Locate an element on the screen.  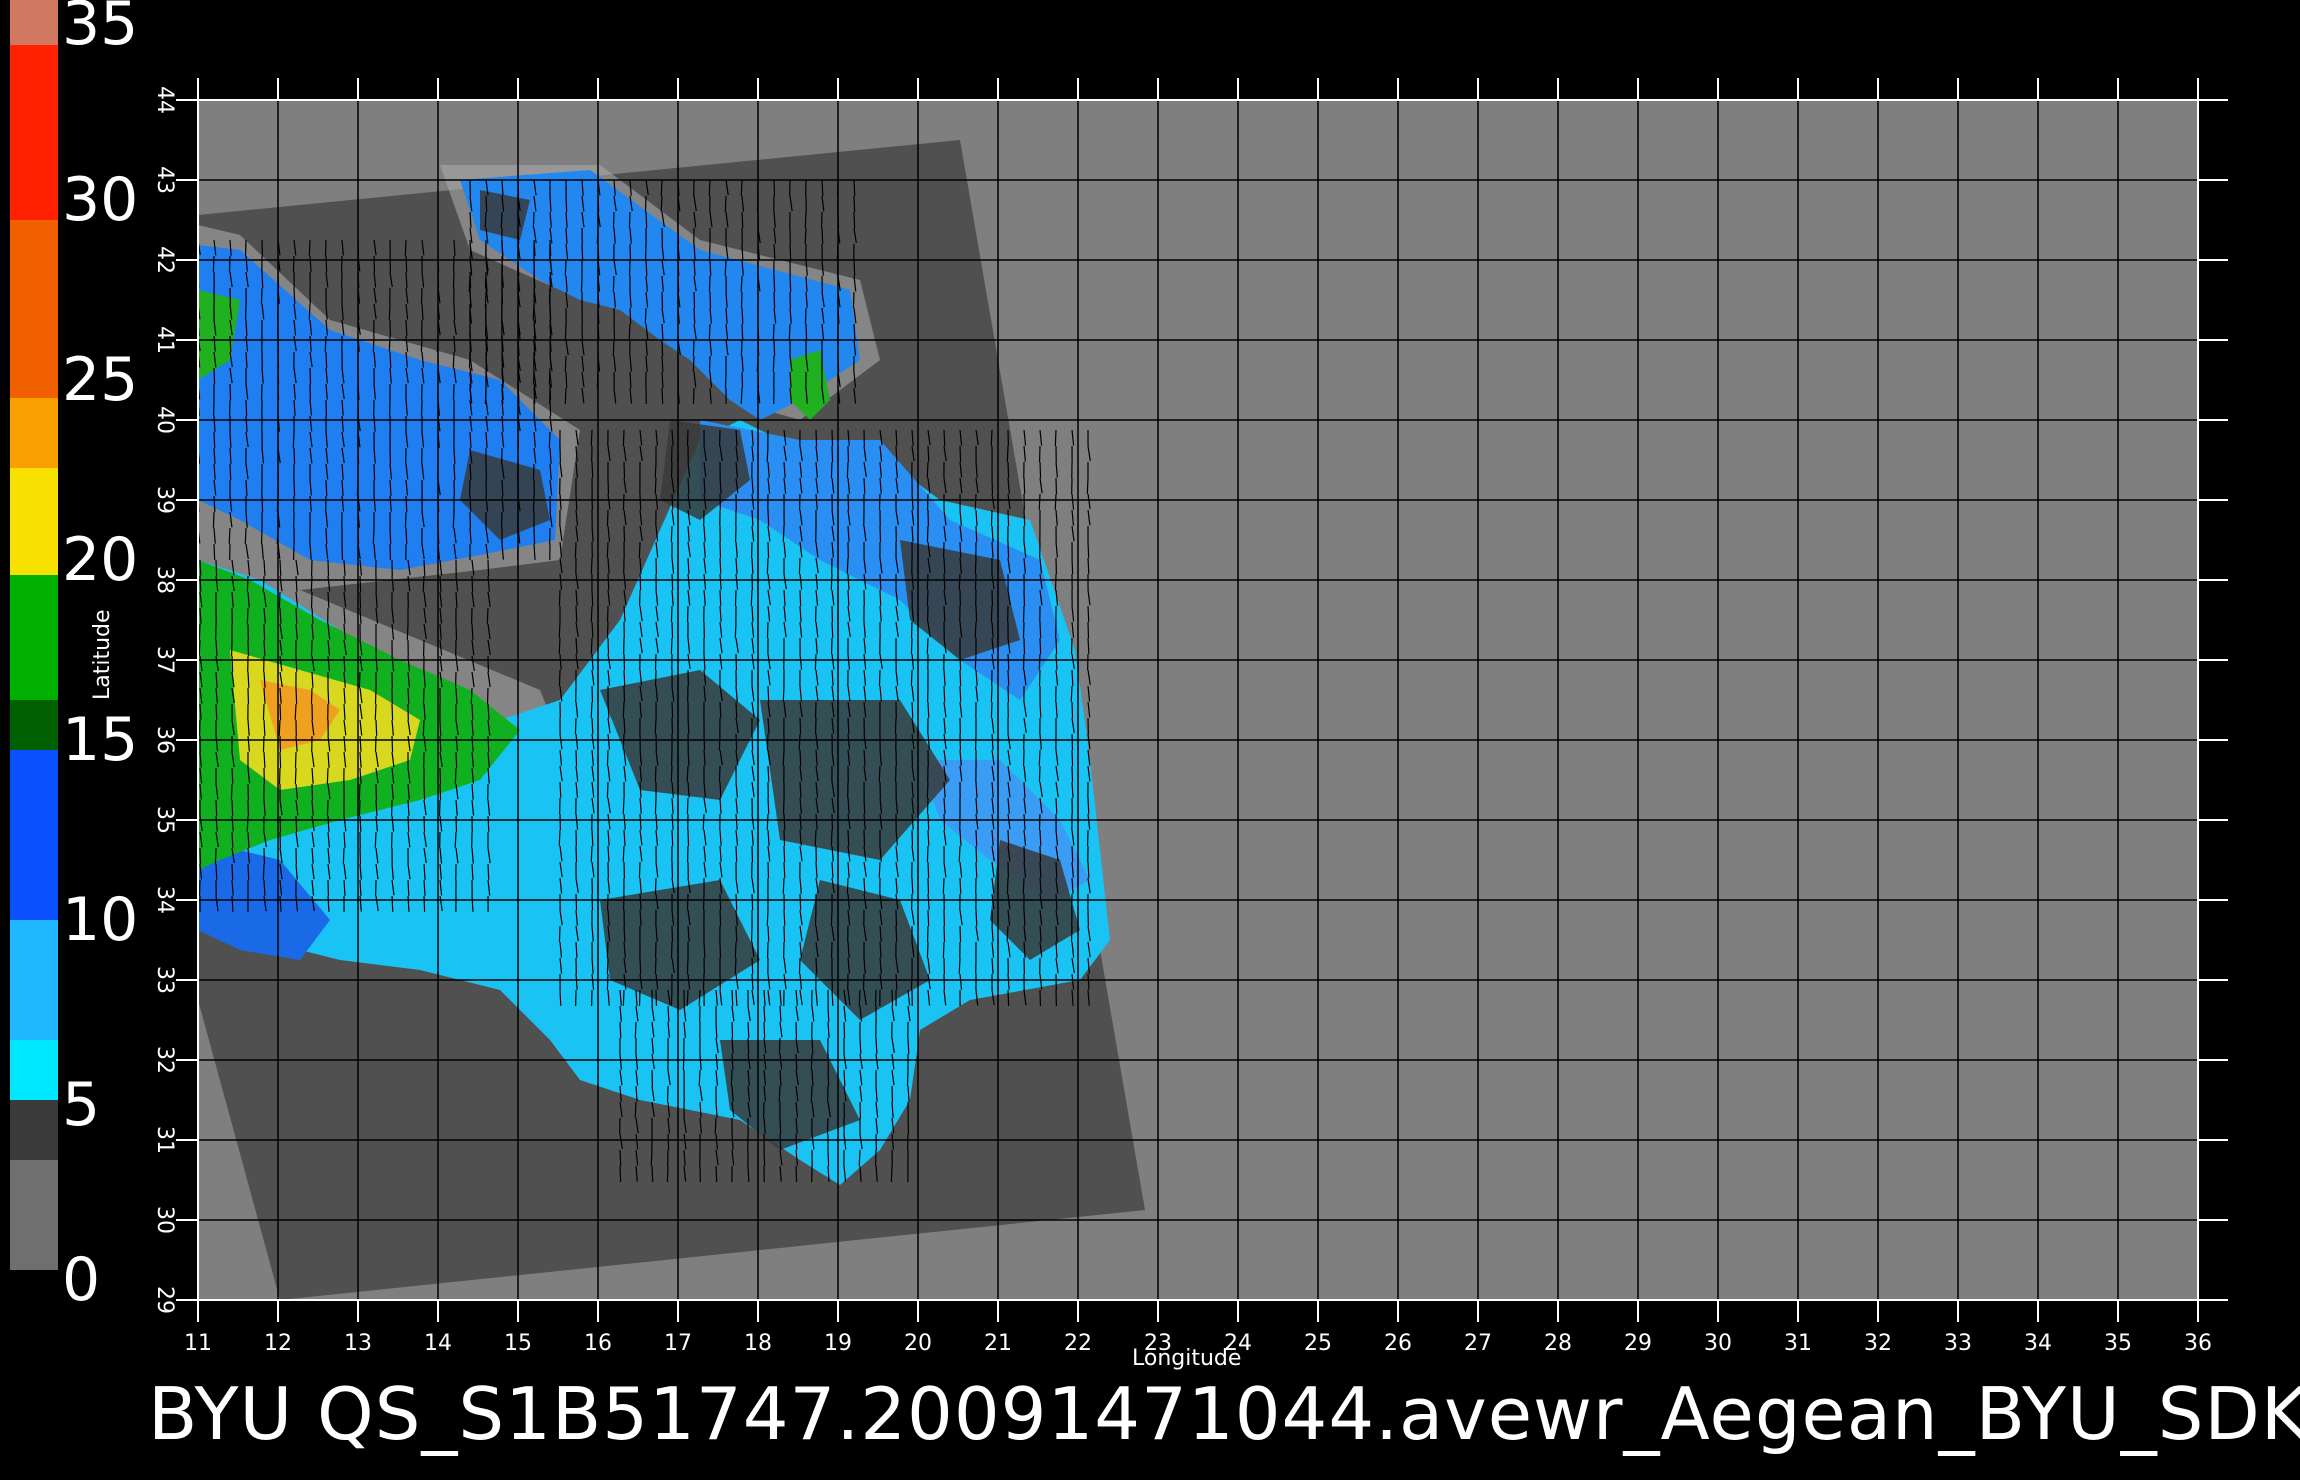
y-tick-label: 43 is located at coordinates (164, 180).